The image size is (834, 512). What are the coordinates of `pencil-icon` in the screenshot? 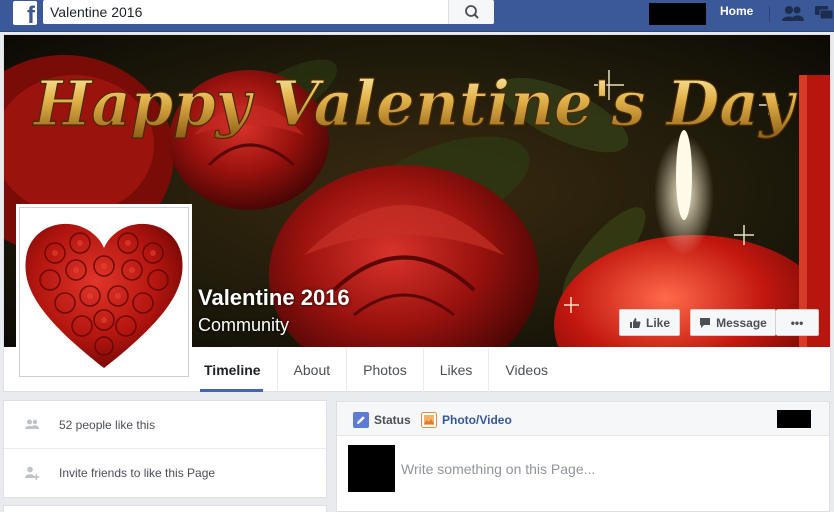 It's located at (361, 420).